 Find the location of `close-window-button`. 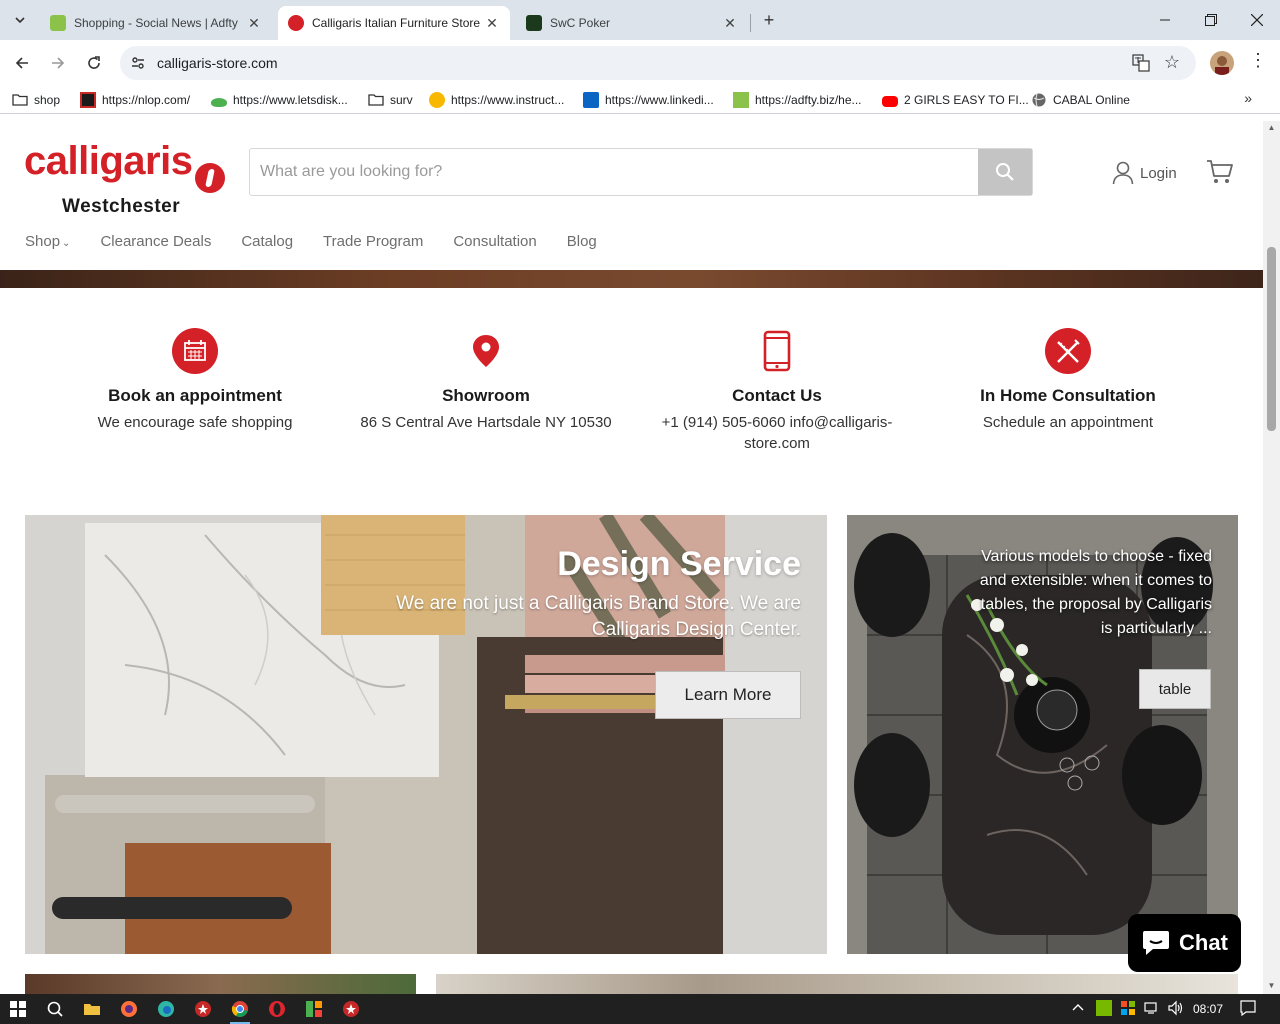

close-window-button is located at coordinates (1257, 20).